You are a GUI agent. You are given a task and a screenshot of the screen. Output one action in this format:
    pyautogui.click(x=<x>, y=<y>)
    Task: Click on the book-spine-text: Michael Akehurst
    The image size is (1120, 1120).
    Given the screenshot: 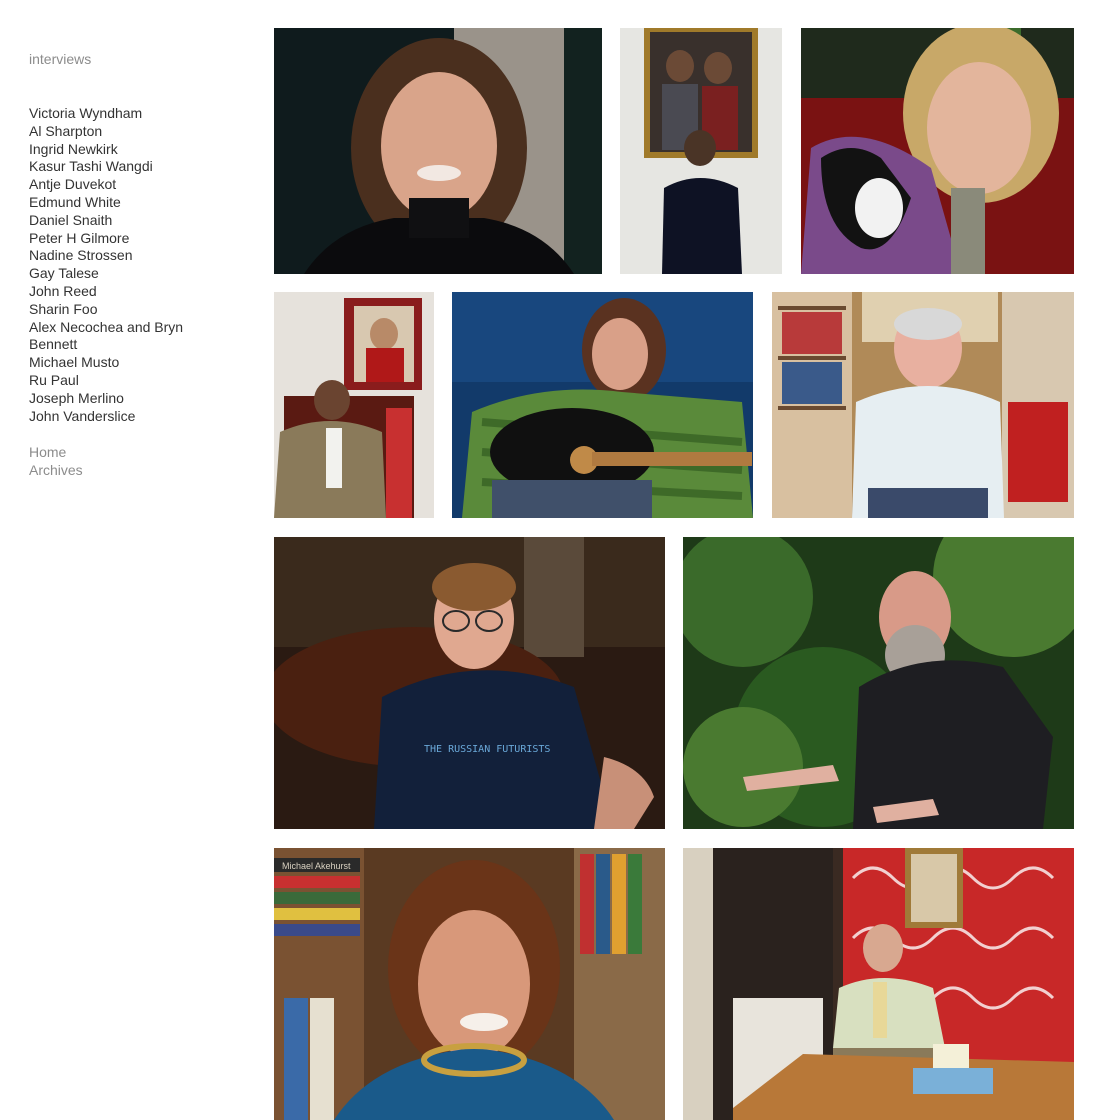 What is the action you would take?
    pyautogui.click(x=316, y=866)
    